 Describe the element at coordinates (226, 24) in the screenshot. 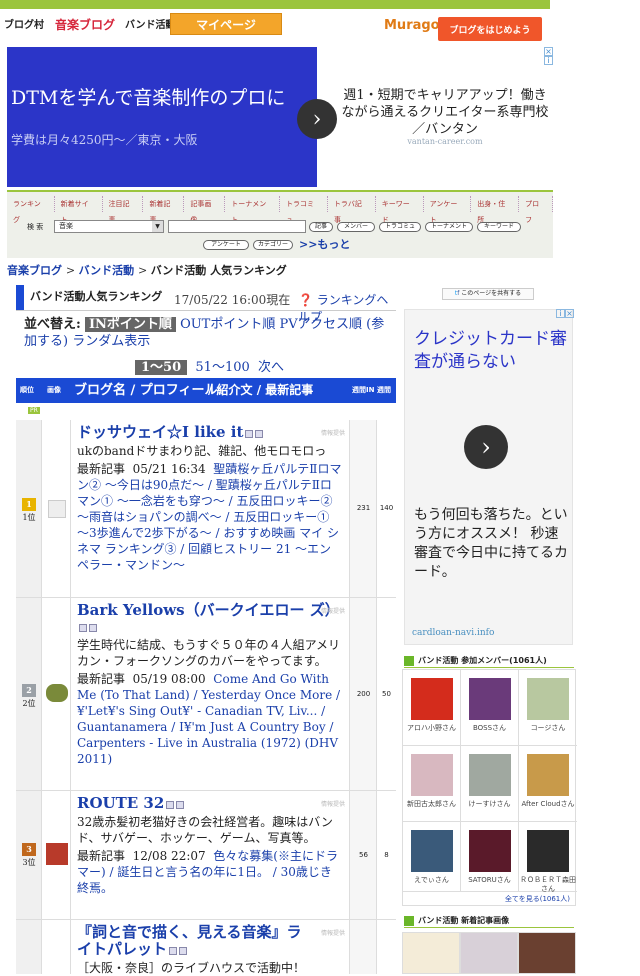

I see `mypage-button: マイページ` at that location.